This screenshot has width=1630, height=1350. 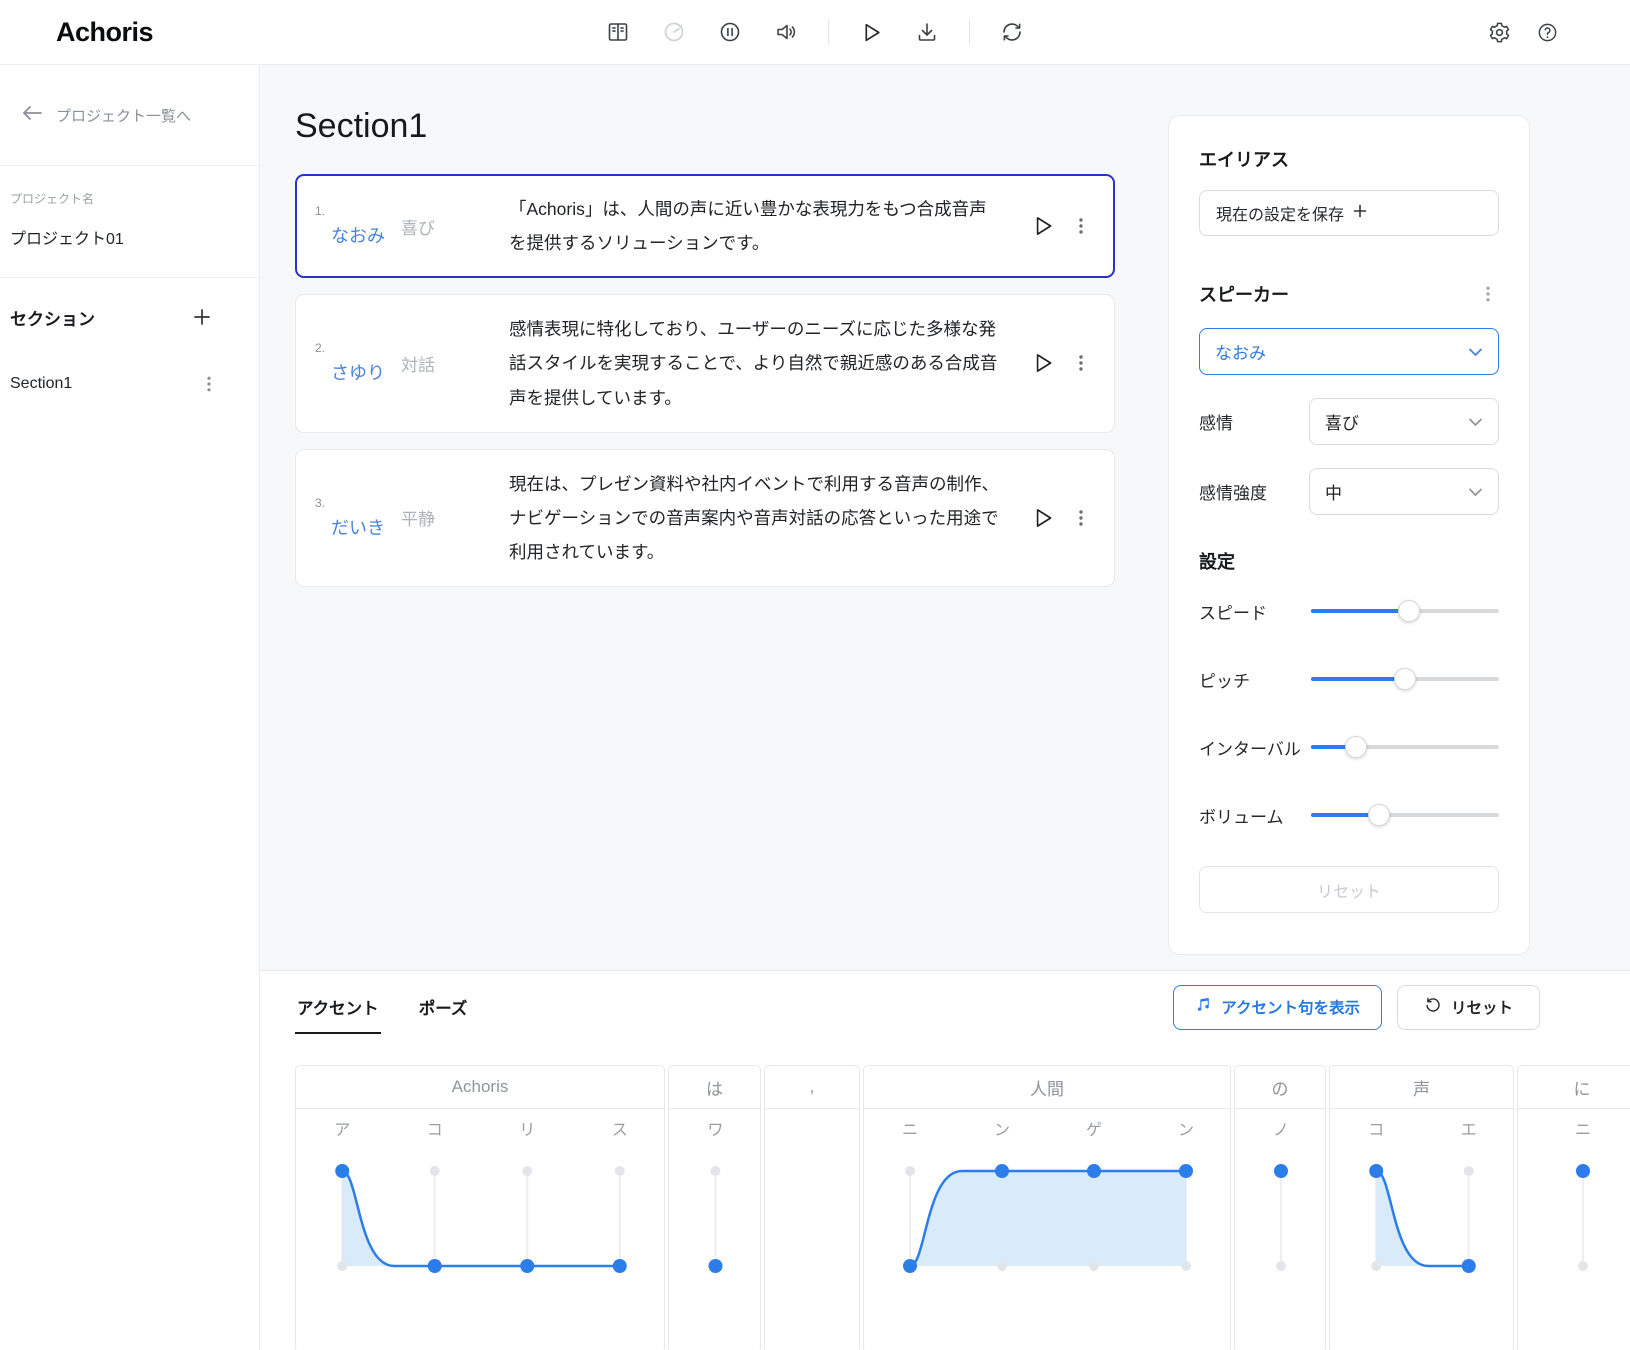 I want to click on pitch-chart, so click(x=812, y=1228).